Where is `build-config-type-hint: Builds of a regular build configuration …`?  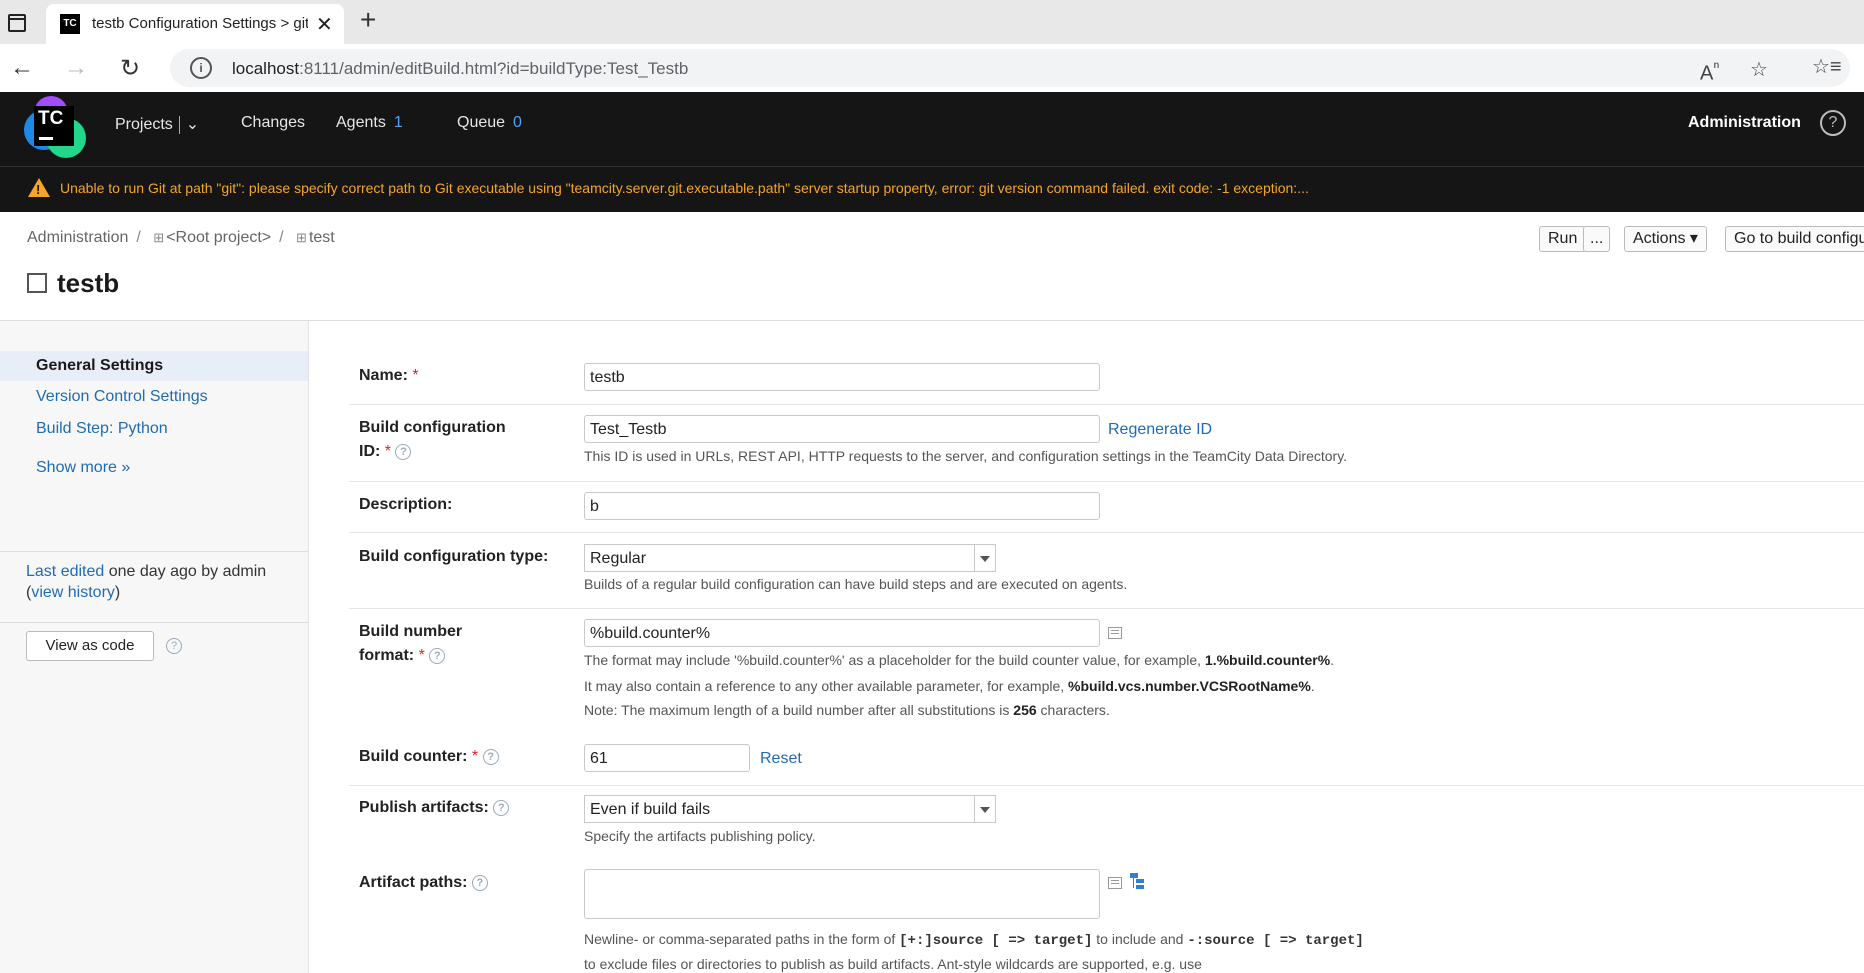 build-config-type-hint: Builds of a regular build configuration … is located at coordinates (856, 584).